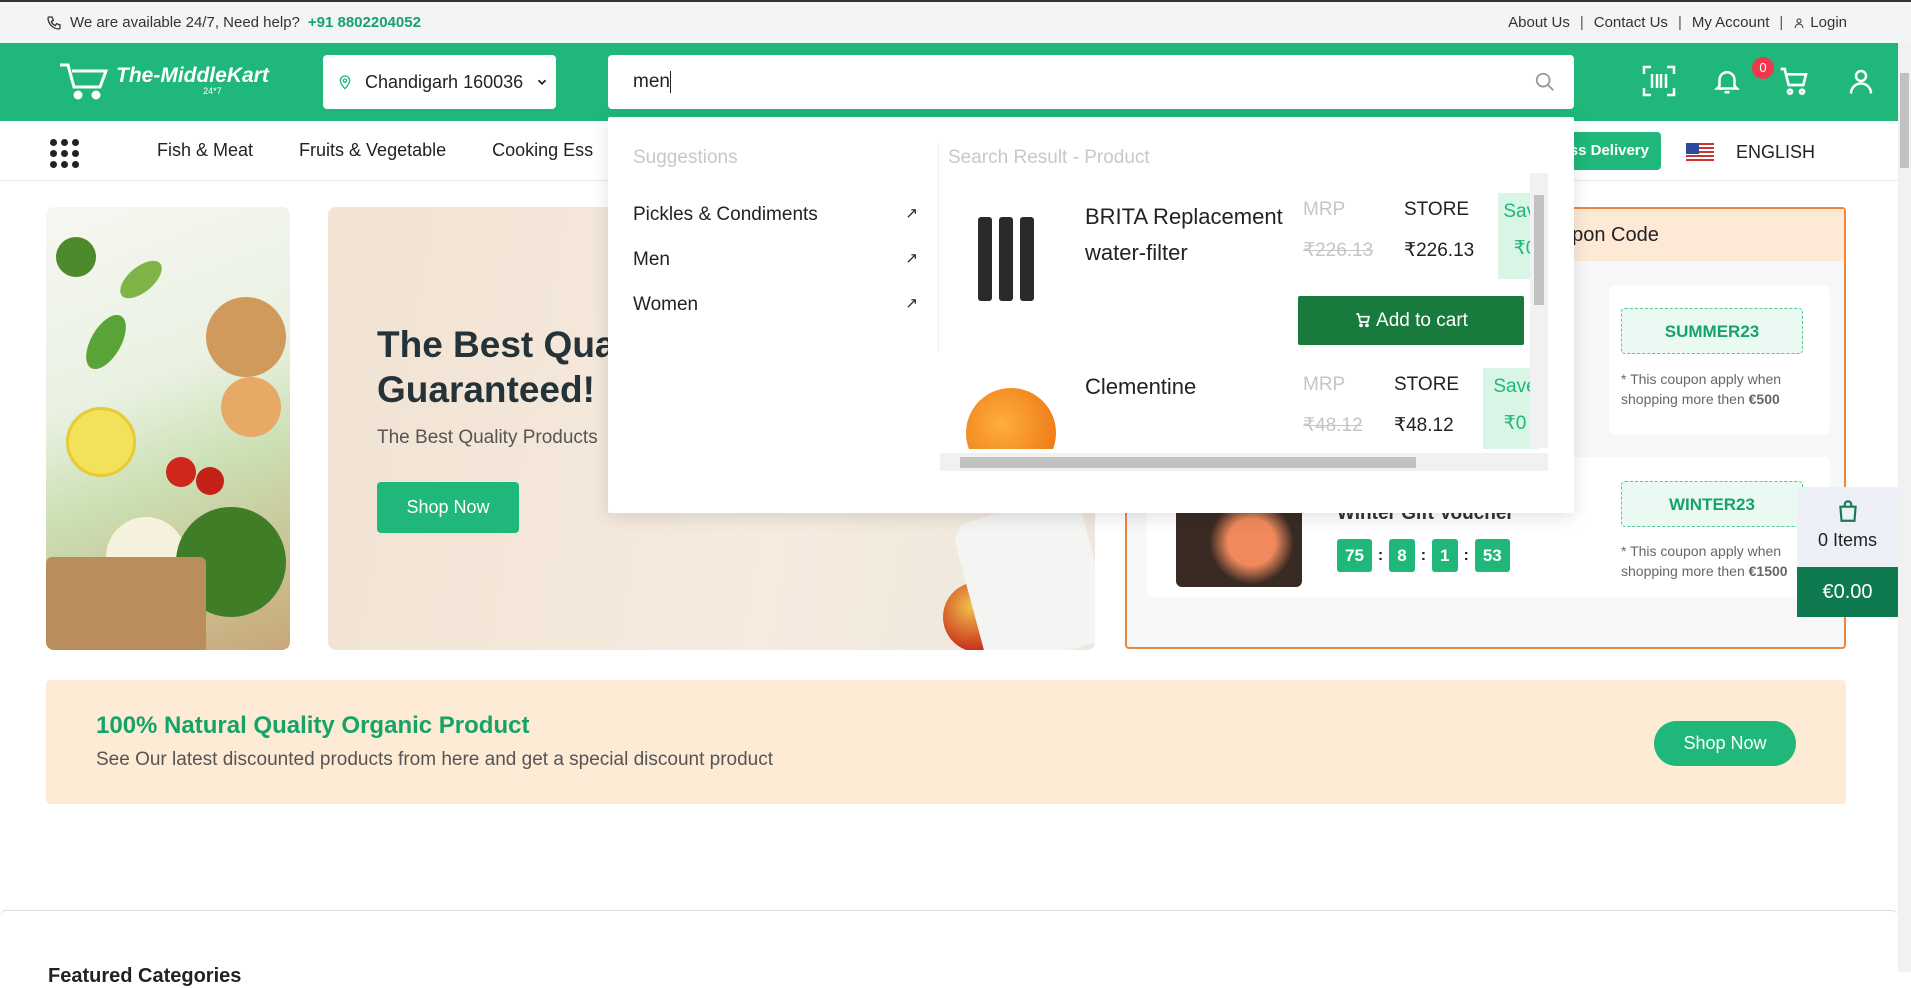 The width and height of the screenshot is (1911, 988). I want to click on floating-cart: 0 Items €0.00, so click(1847, 552).